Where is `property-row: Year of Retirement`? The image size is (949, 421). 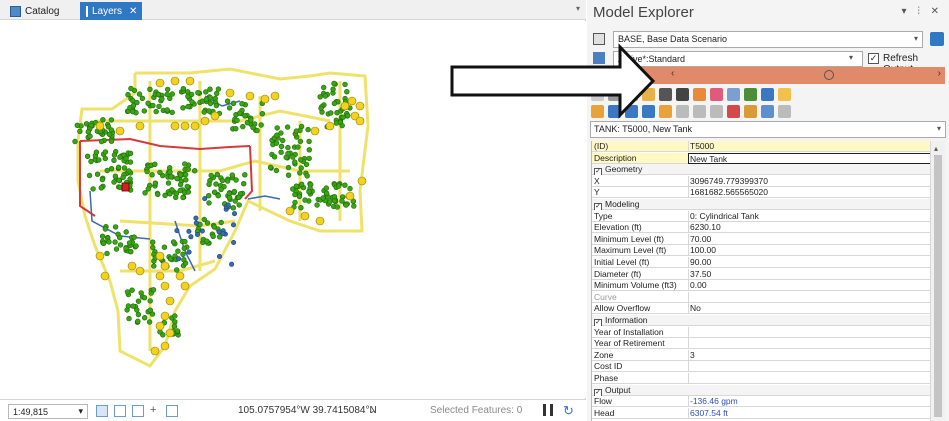
property-row: Year of Retirement is located at coordinates (761, 344).